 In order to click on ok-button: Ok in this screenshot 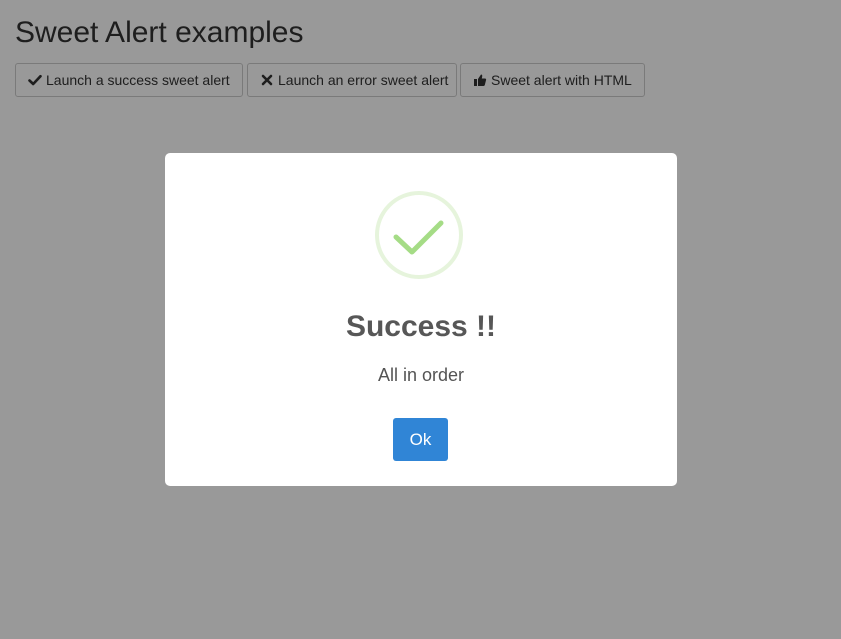, I will do `click(420, 439)`.